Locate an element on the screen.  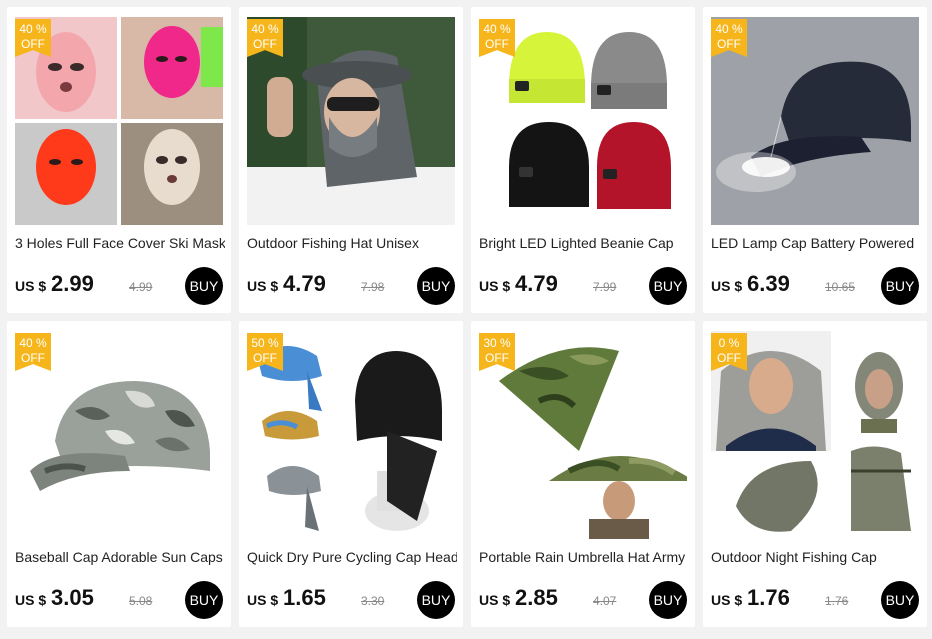
original-price: 3.30 is located at coordinates (373, 601).